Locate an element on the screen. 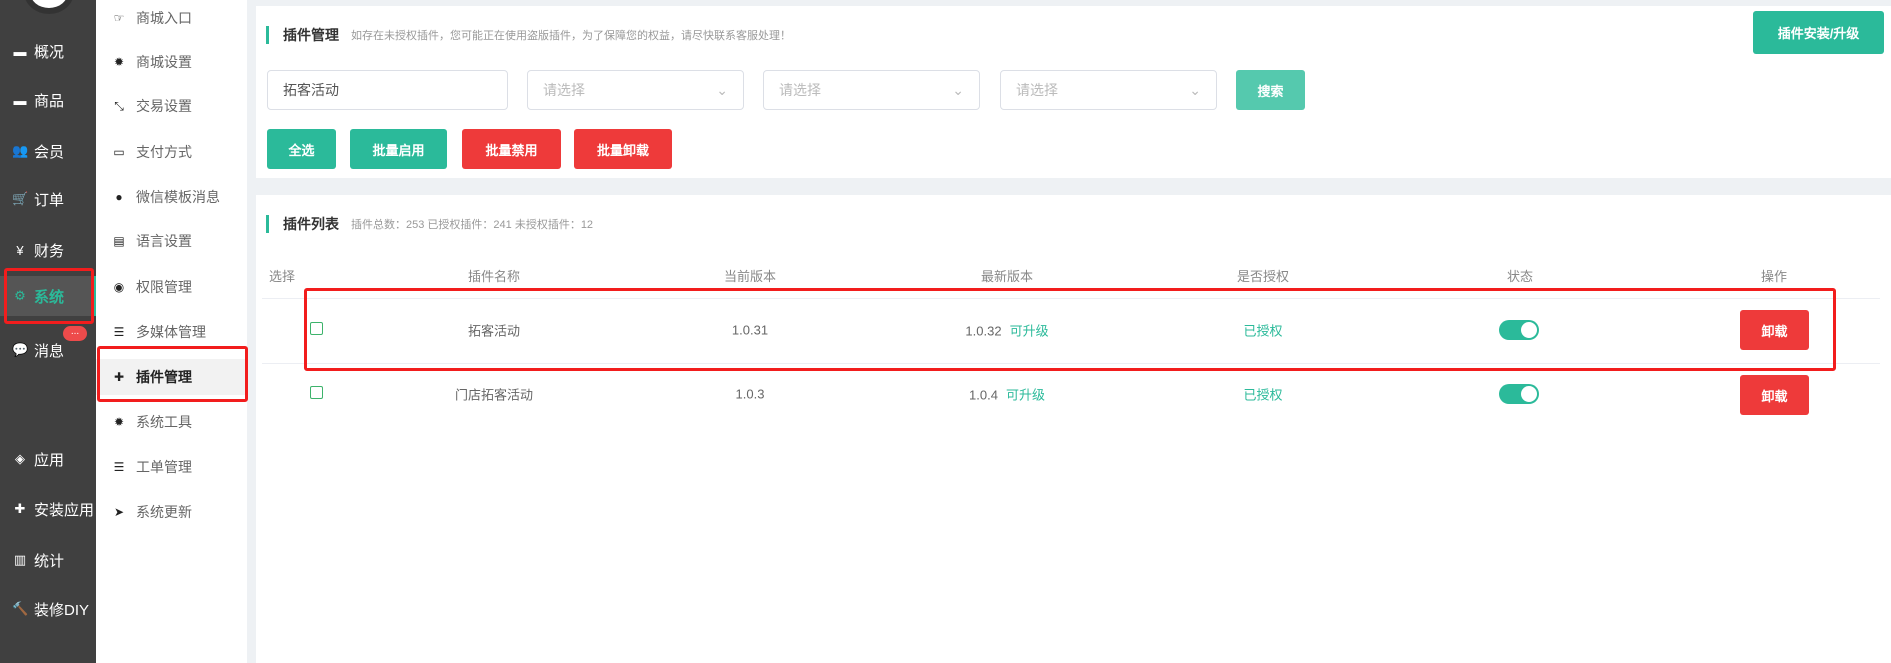  gamepad-icon: ◉ is located at coordinates (119, 287).